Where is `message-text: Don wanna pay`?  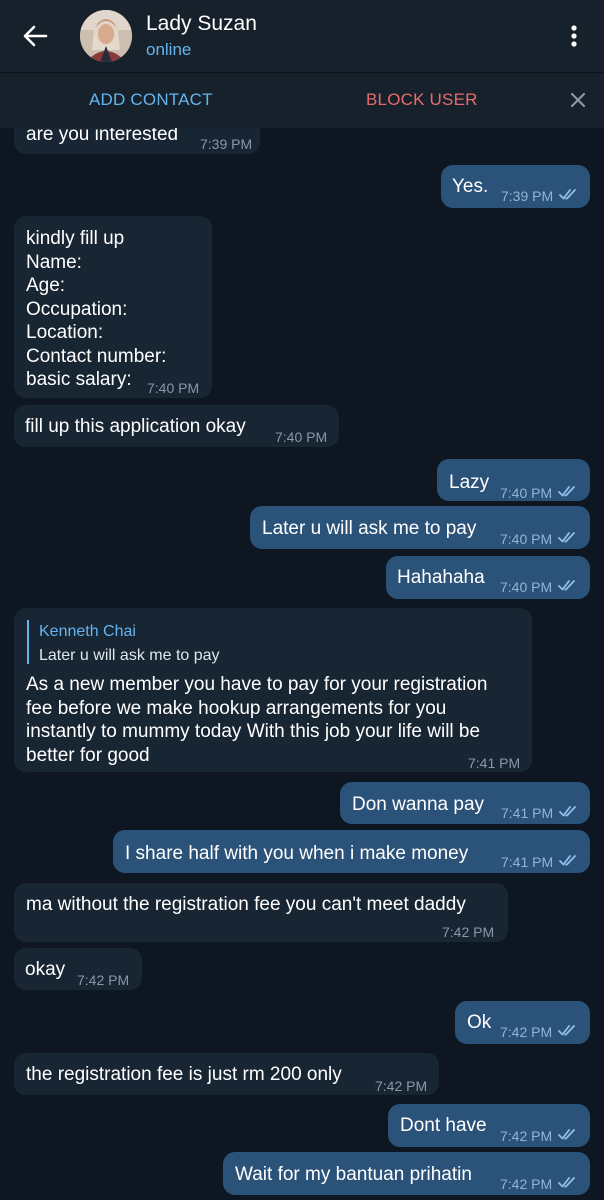 message-text: Don wanna pay is located at coordinates (418, 804).